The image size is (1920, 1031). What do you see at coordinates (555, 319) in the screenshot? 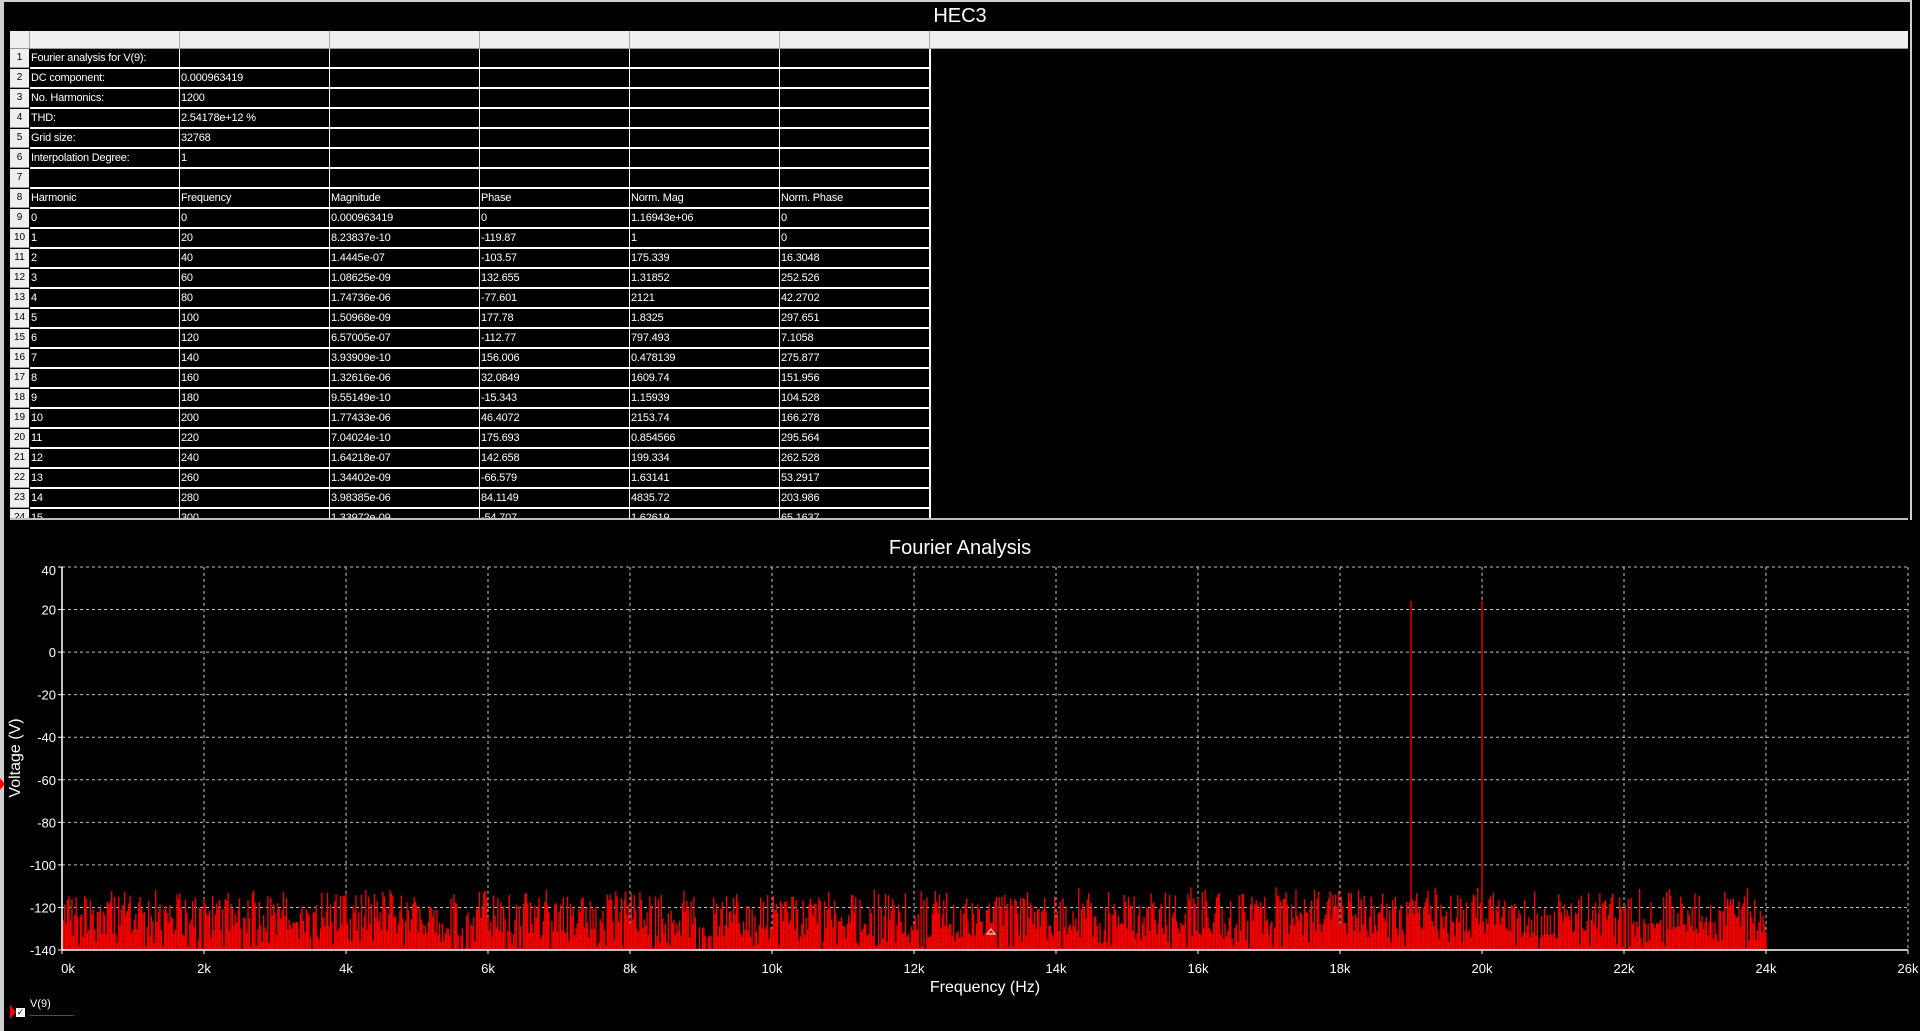
I see `table-cell: 177.78` at bounding box center [555, 319].